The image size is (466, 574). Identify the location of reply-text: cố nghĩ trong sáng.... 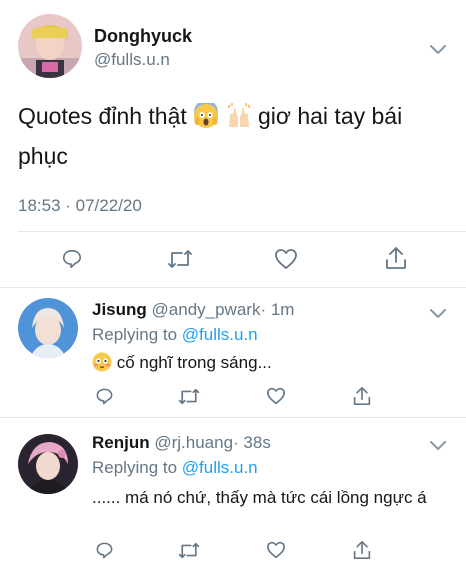
(273, 363).